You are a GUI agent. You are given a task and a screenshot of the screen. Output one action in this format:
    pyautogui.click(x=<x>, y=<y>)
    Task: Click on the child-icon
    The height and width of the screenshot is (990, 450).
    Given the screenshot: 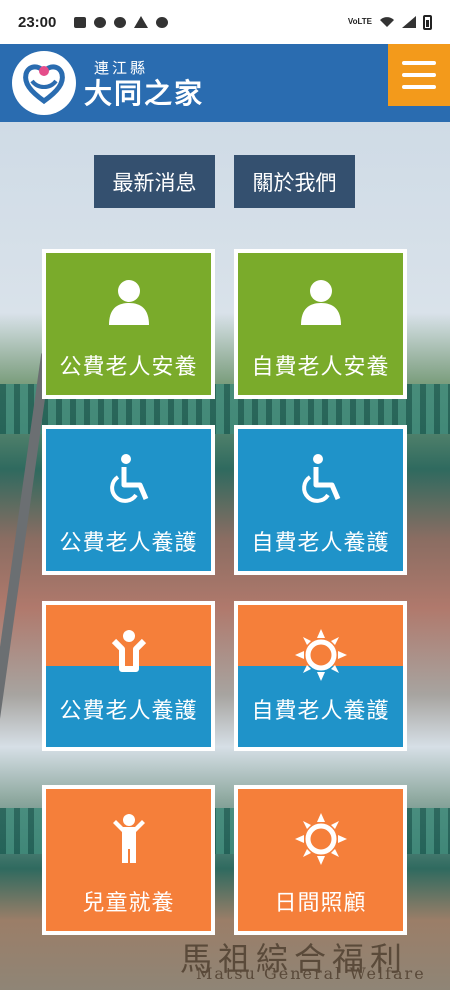 What is the action you would take?
    pyautogui.click(x=129, y=839)
    